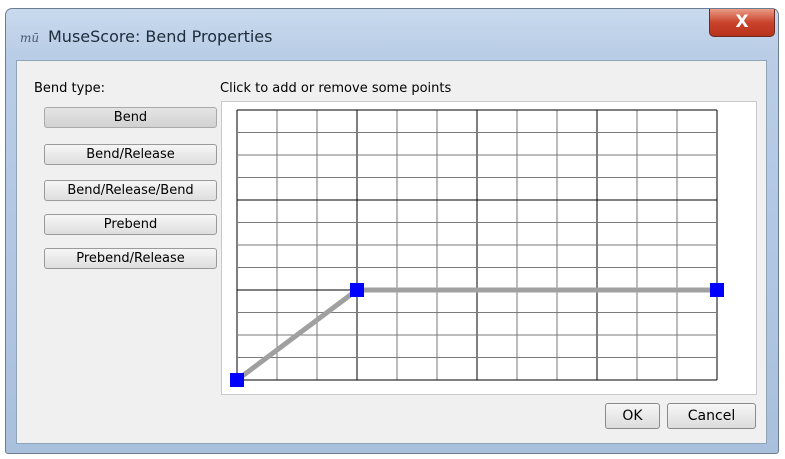  I want to click on bend-type-prebend-button: Prebend, so click(130, 224).